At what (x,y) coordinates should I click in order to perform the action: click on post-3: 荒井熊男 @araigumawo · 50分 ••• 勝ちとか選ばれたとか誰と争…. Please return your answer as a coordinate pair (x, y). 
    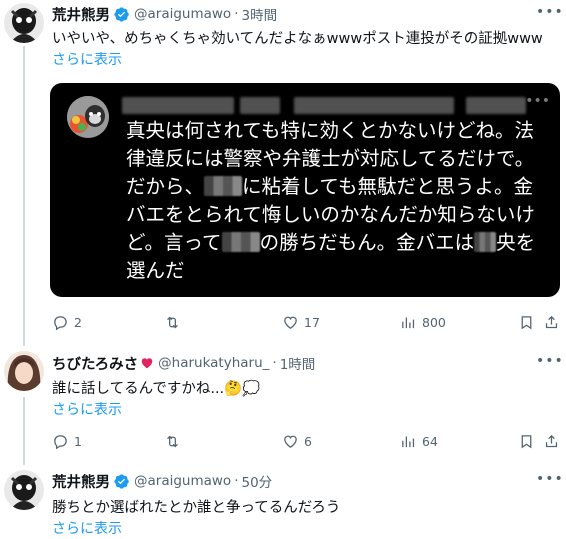
    Looking at the image, I should click on (283, 502).